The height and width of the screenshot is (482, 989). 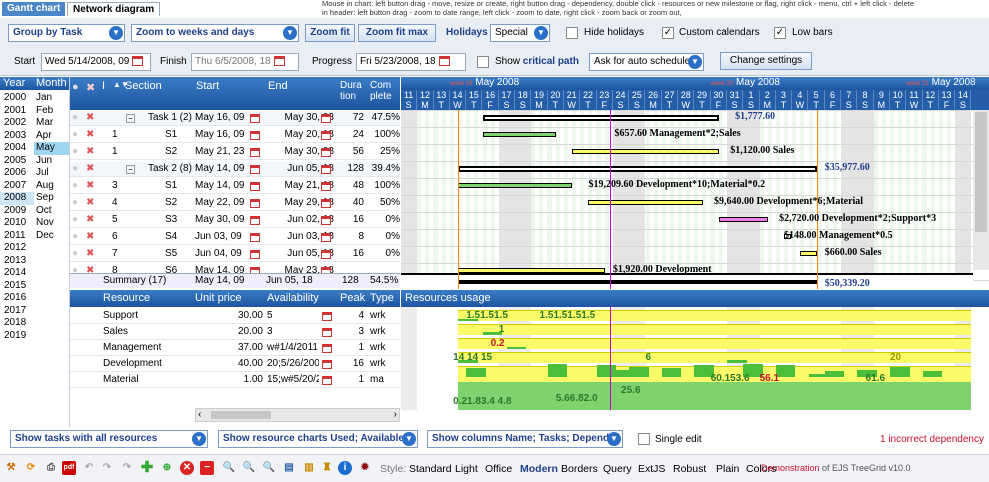 What do you see at coordinates (963, 100) in the screenshot?
I see `timeline-day: 14 S` at bounding box center [963, 100].